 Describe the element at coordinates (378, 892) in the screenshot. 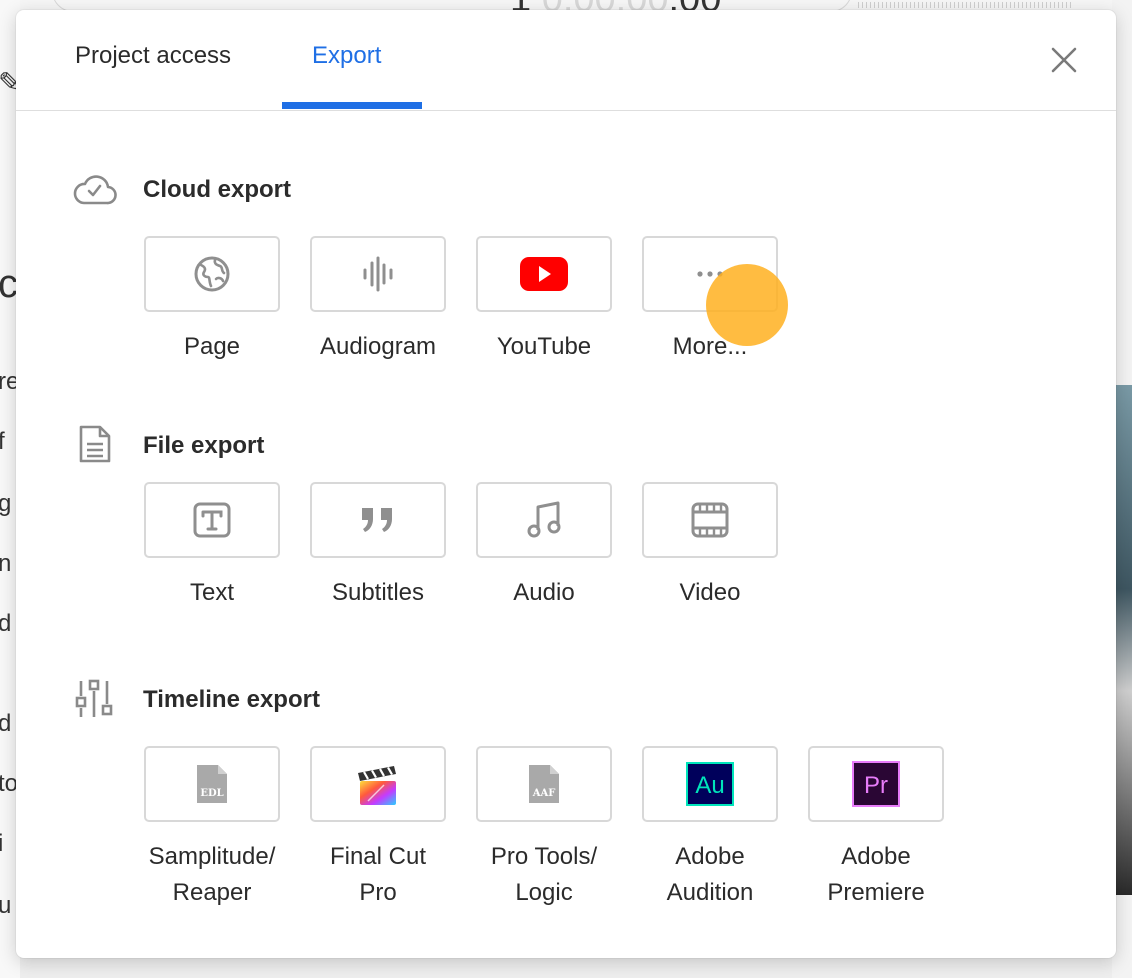

I see `label-line-2: Pro` at that location.